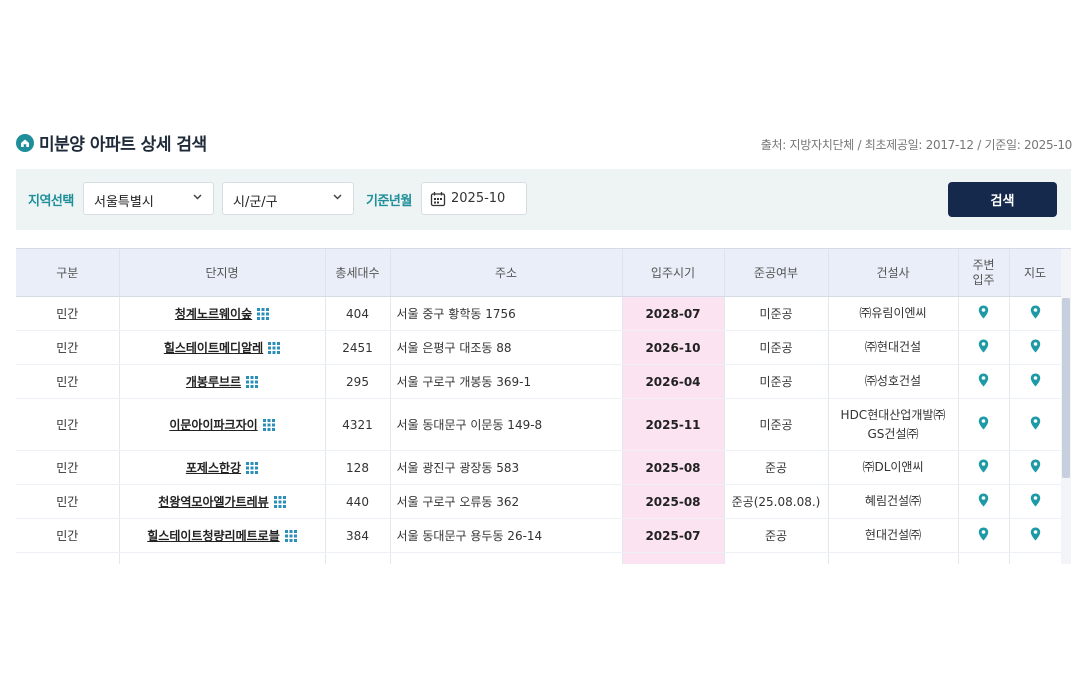 This screenshot has height=684, width=1077. I want to click on complex-name-link: 힐스테이트메디알레, so click(213, 348).